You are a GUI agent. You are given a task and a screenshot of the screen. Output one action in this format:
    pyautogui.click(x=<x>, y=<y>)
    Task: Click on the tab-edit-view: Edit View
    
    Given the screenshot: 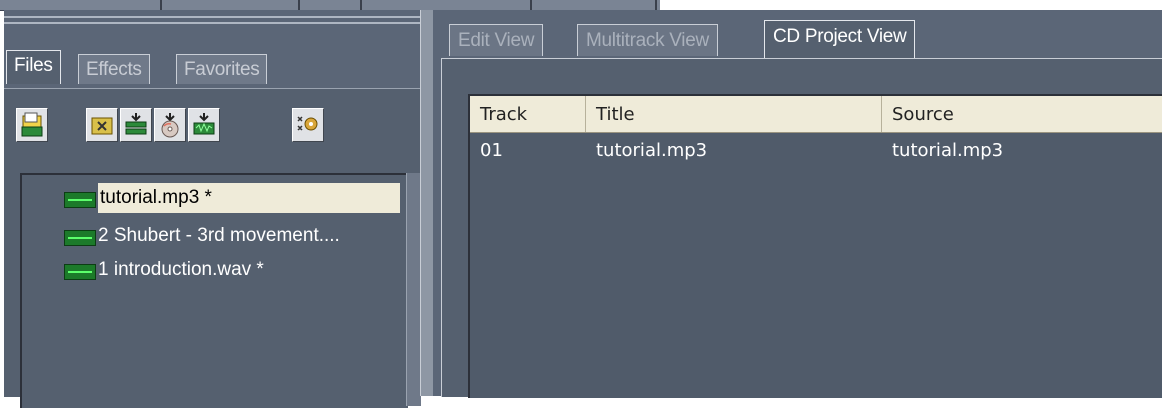 What is the action you would take?
    pyautogui.click(x=496, y=40)
    